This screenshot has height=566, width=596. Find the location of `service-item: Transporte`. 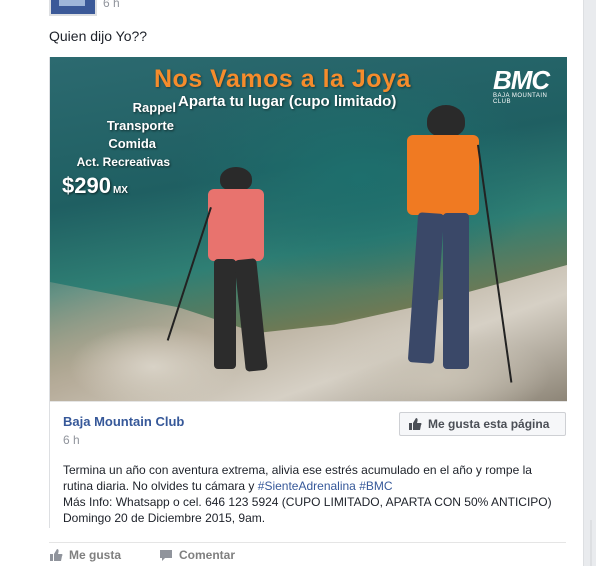

service-item: Transporte is located at coordinates (140, 125).